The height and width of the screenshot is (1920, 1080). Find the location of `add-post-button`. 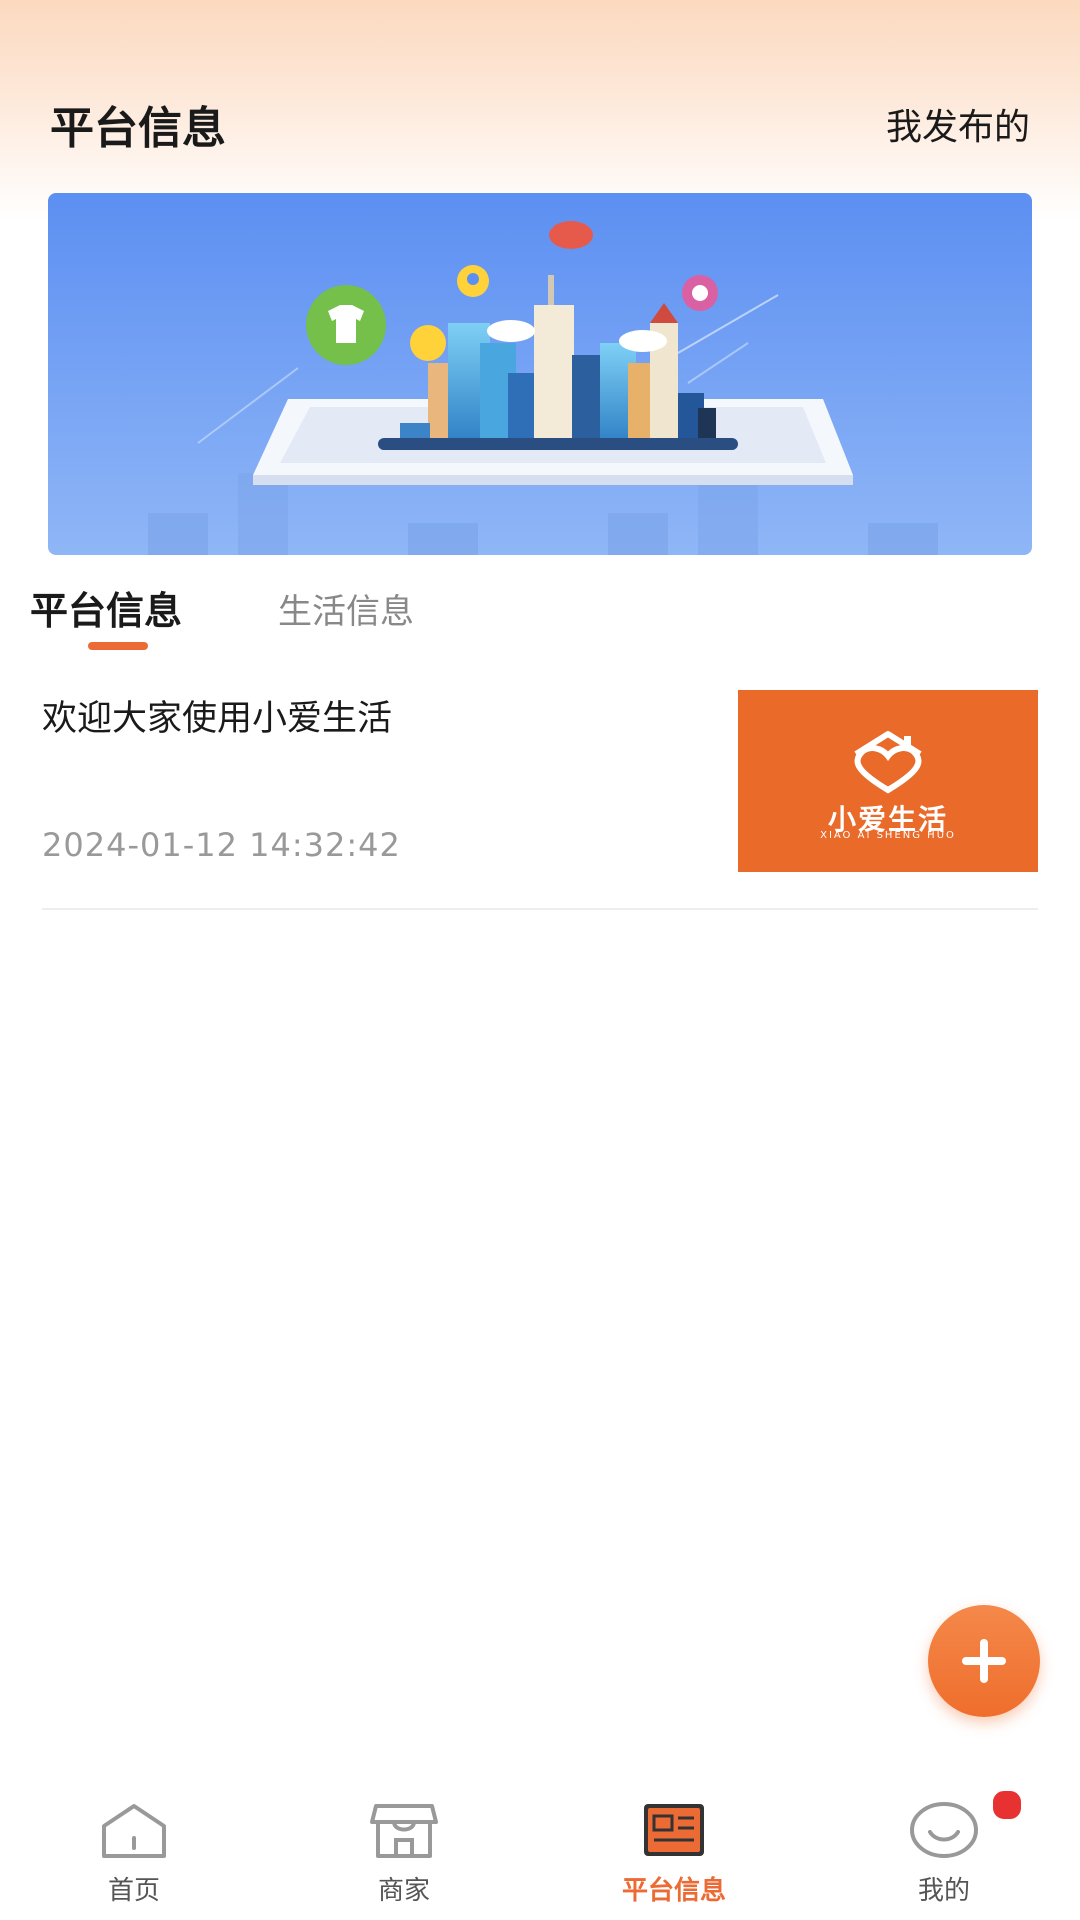

add-post-button is located at coordinates (984, 1661).